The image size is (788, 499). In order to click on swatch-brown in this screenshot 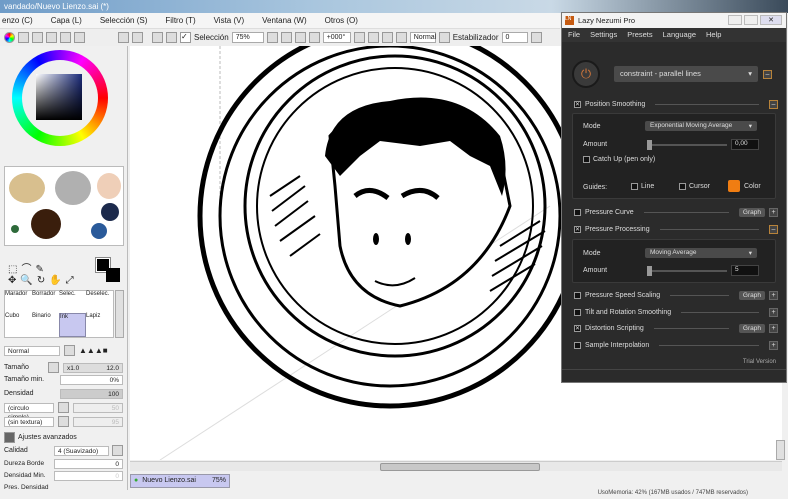, I will do `click(46, 224)`.